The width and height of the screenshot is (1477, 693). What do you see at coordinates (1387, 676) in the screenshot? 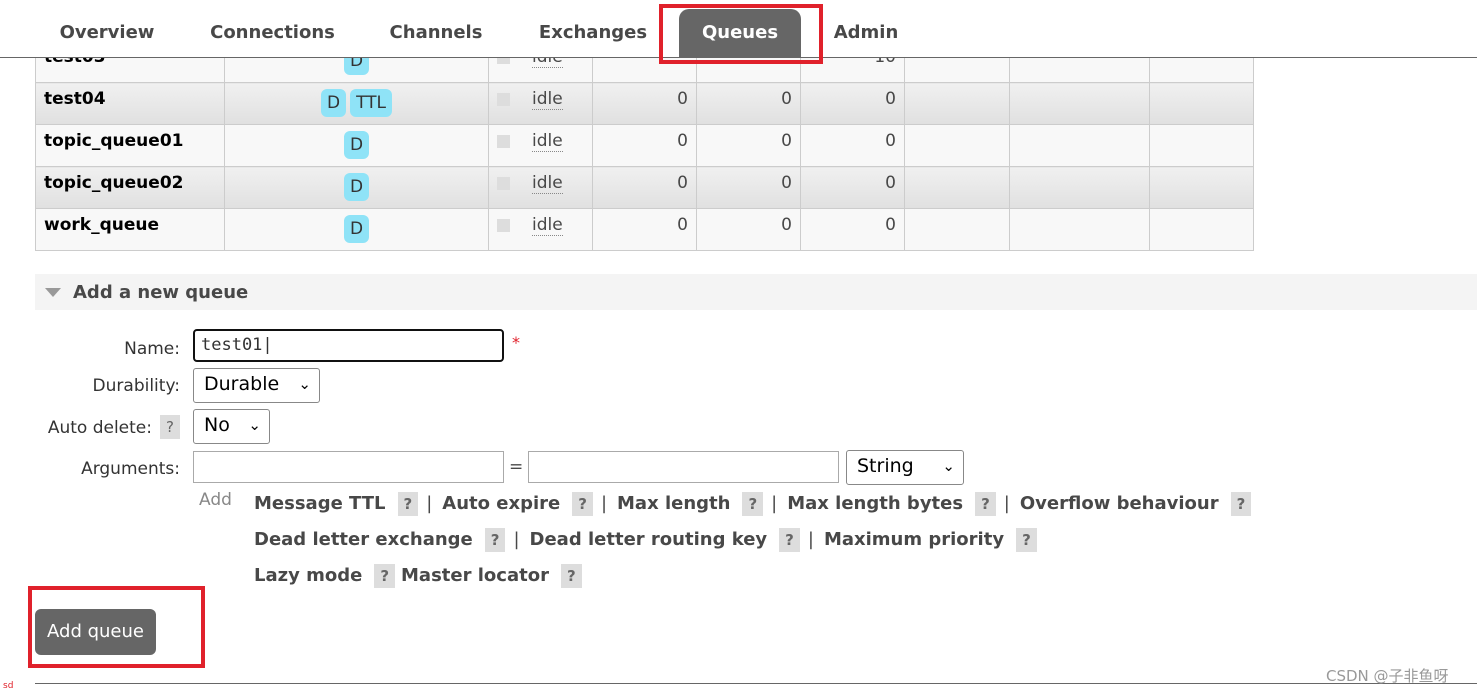
I see `watermark: CSDN @子非鱼呀` at bounding box center [1387, 676].